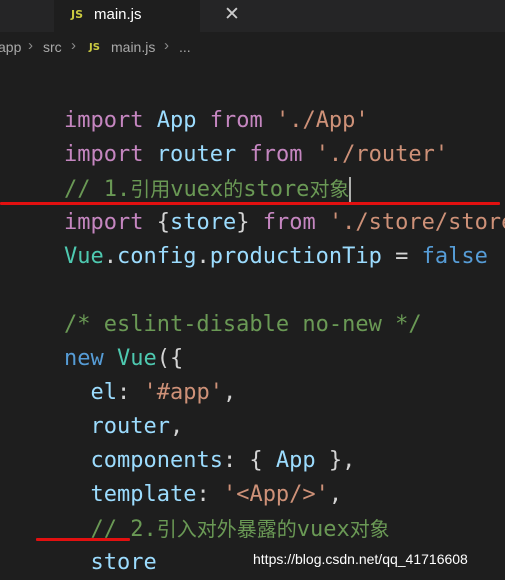 The height and width of the screenshot is (580, 505). Describe the element at coordinates (252, 16) in the screenshot. I see `tab-bar: JS main.js ✕` at that location.